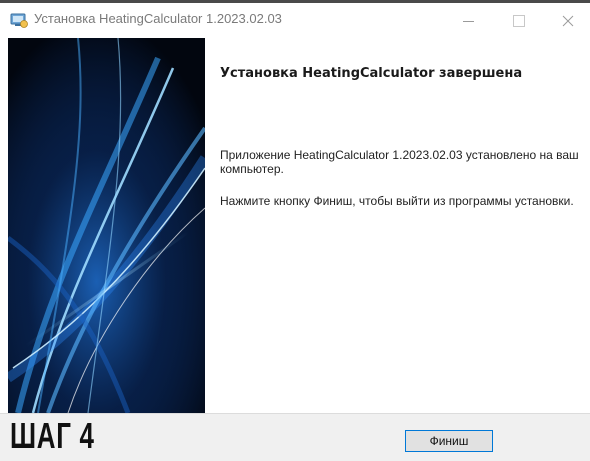  I want to click on title-bar: Установка HeatingCalculator 1.2023.02.03, so click(295, 20).